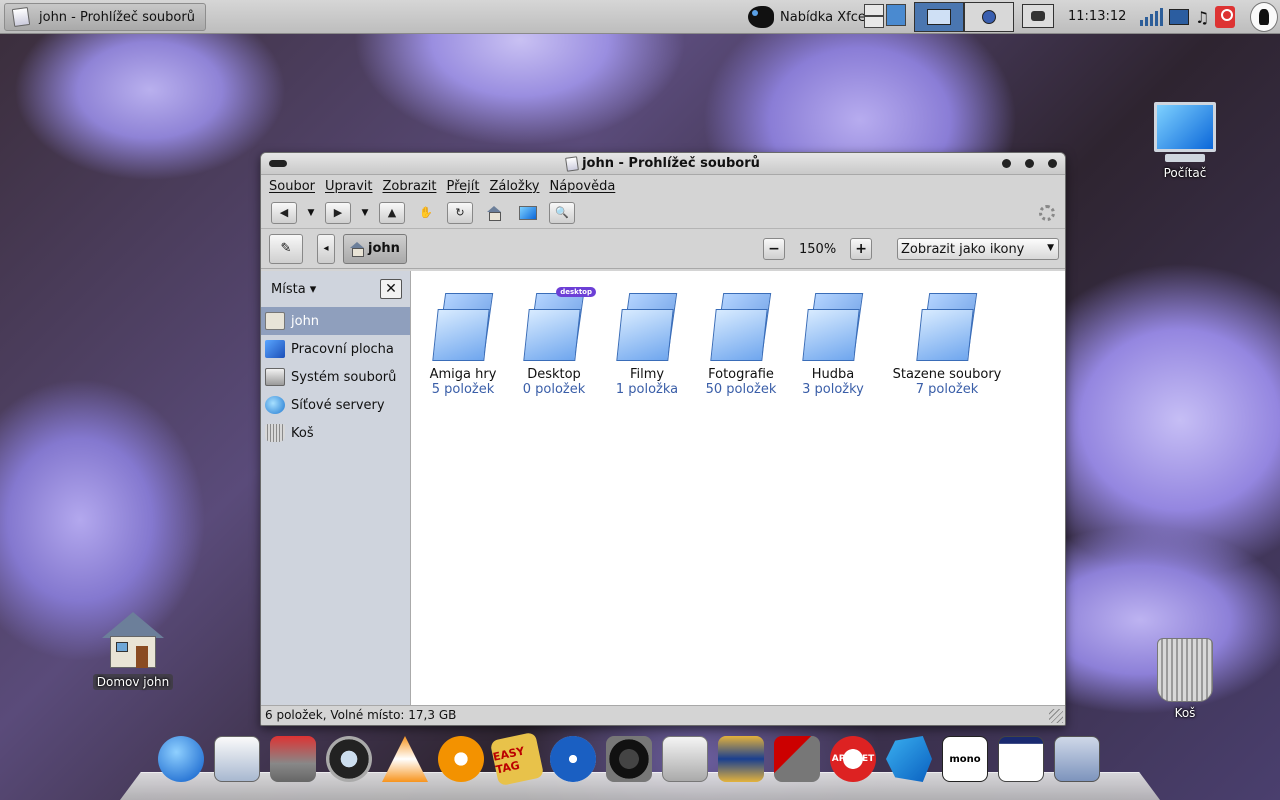  What do you see at coordinates (462, 186) in the screenshot?
I see `menu-prejit: Přejít` at bounding box center [462, 186].